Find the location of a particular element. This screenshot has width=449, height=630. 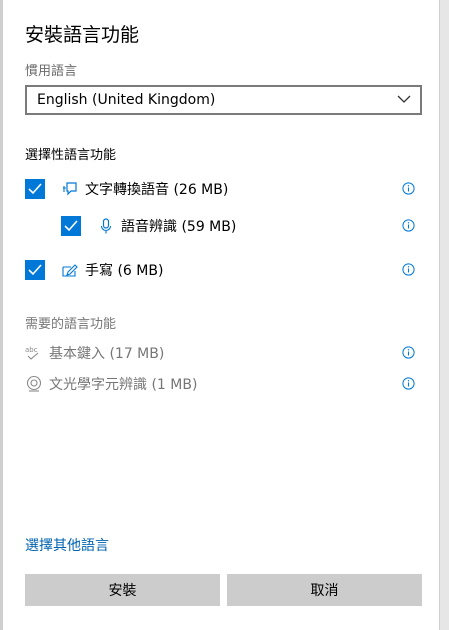

chevron-down-icon is located at coordinates (404, 99).